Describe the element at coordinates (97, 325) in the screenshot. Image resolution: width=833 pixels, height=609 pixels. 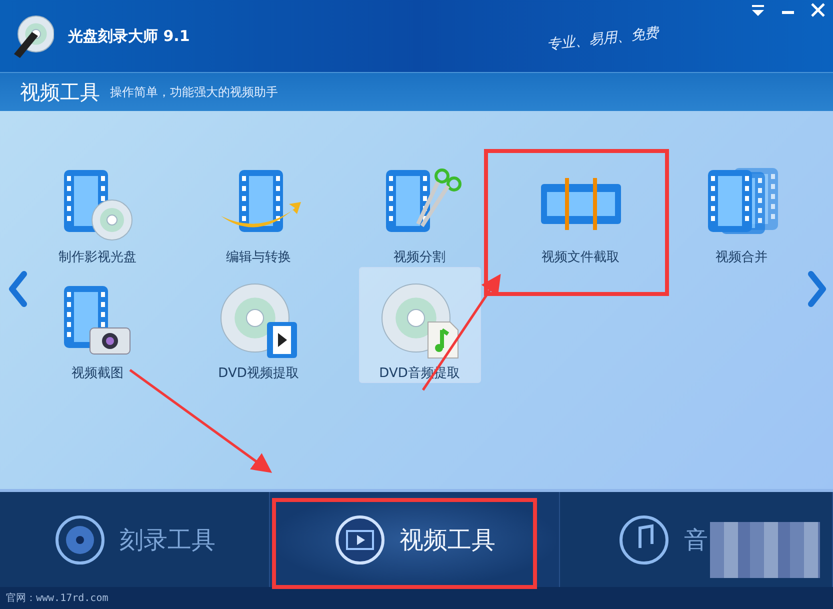
I see `tool-button: 视频截图` at that location.